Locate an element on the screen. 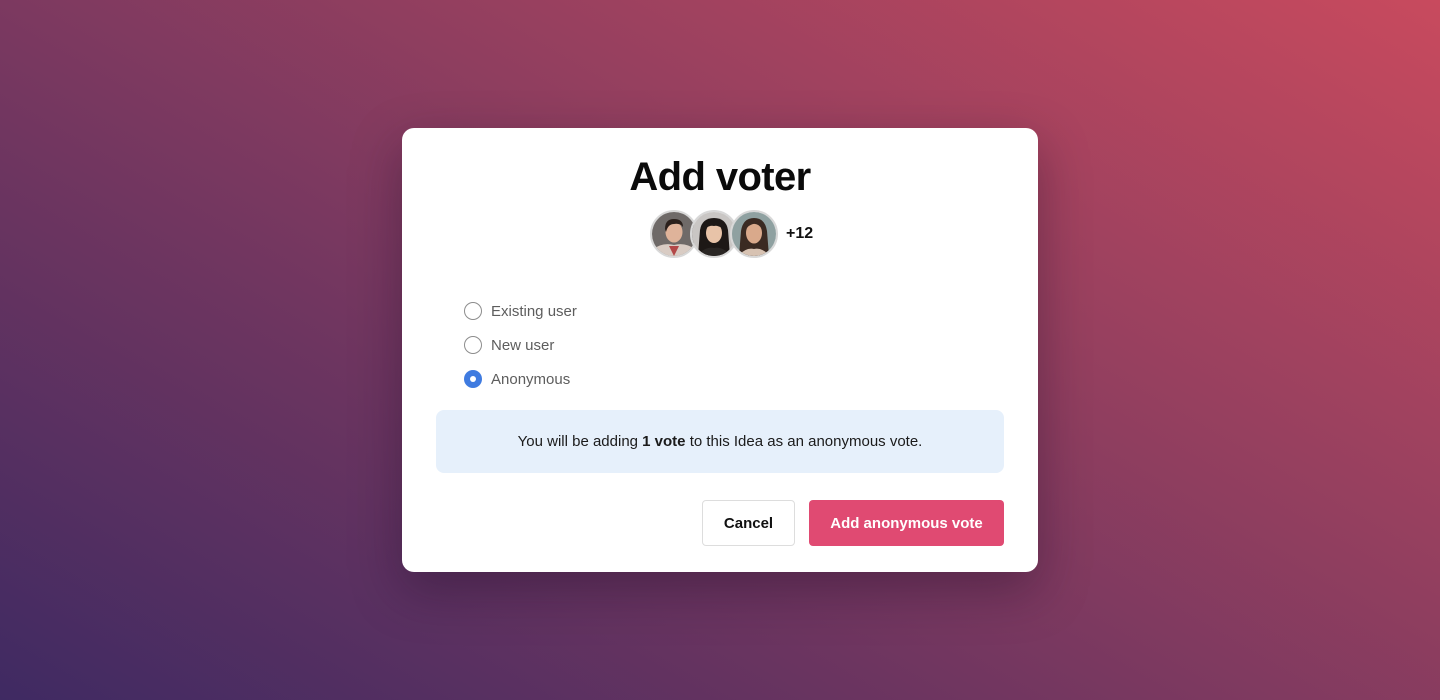 The height and width of the screenshot is (700, 1440). voter-type-options: Existing user New user Anonymous is located at coordinates (520, 345).